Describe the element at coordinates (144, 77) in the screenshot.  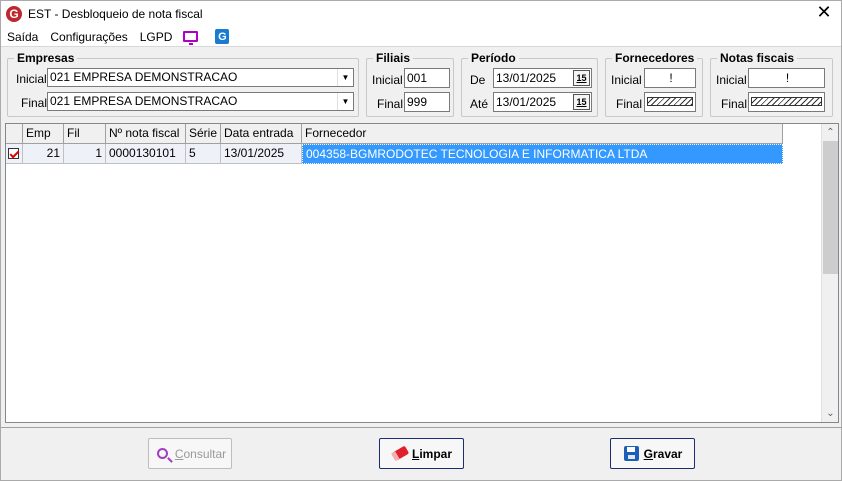
I see `empresa-inicial-value: 021 EMPRESA DEMONSTRACAO` at that location.